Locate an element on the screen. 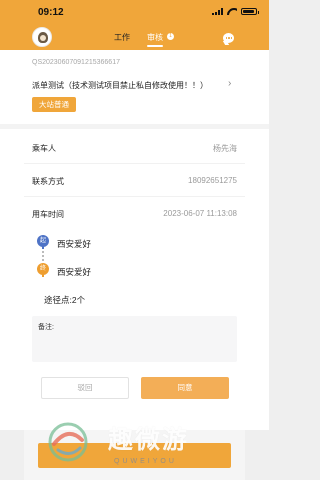  approve-button: 同意 is located at coordinates (185, 388).